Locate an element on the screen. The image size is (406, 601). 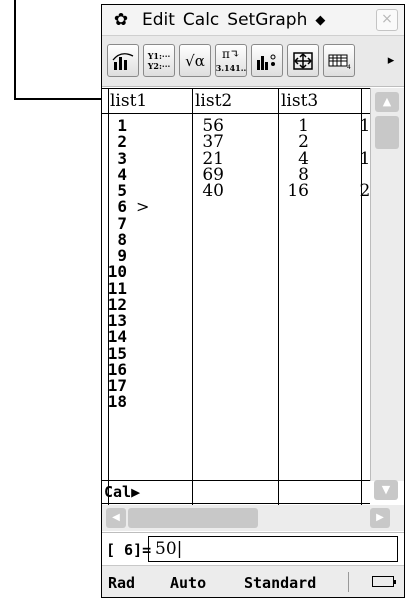
entry-input: 50| is located at coordinates (273, 549).